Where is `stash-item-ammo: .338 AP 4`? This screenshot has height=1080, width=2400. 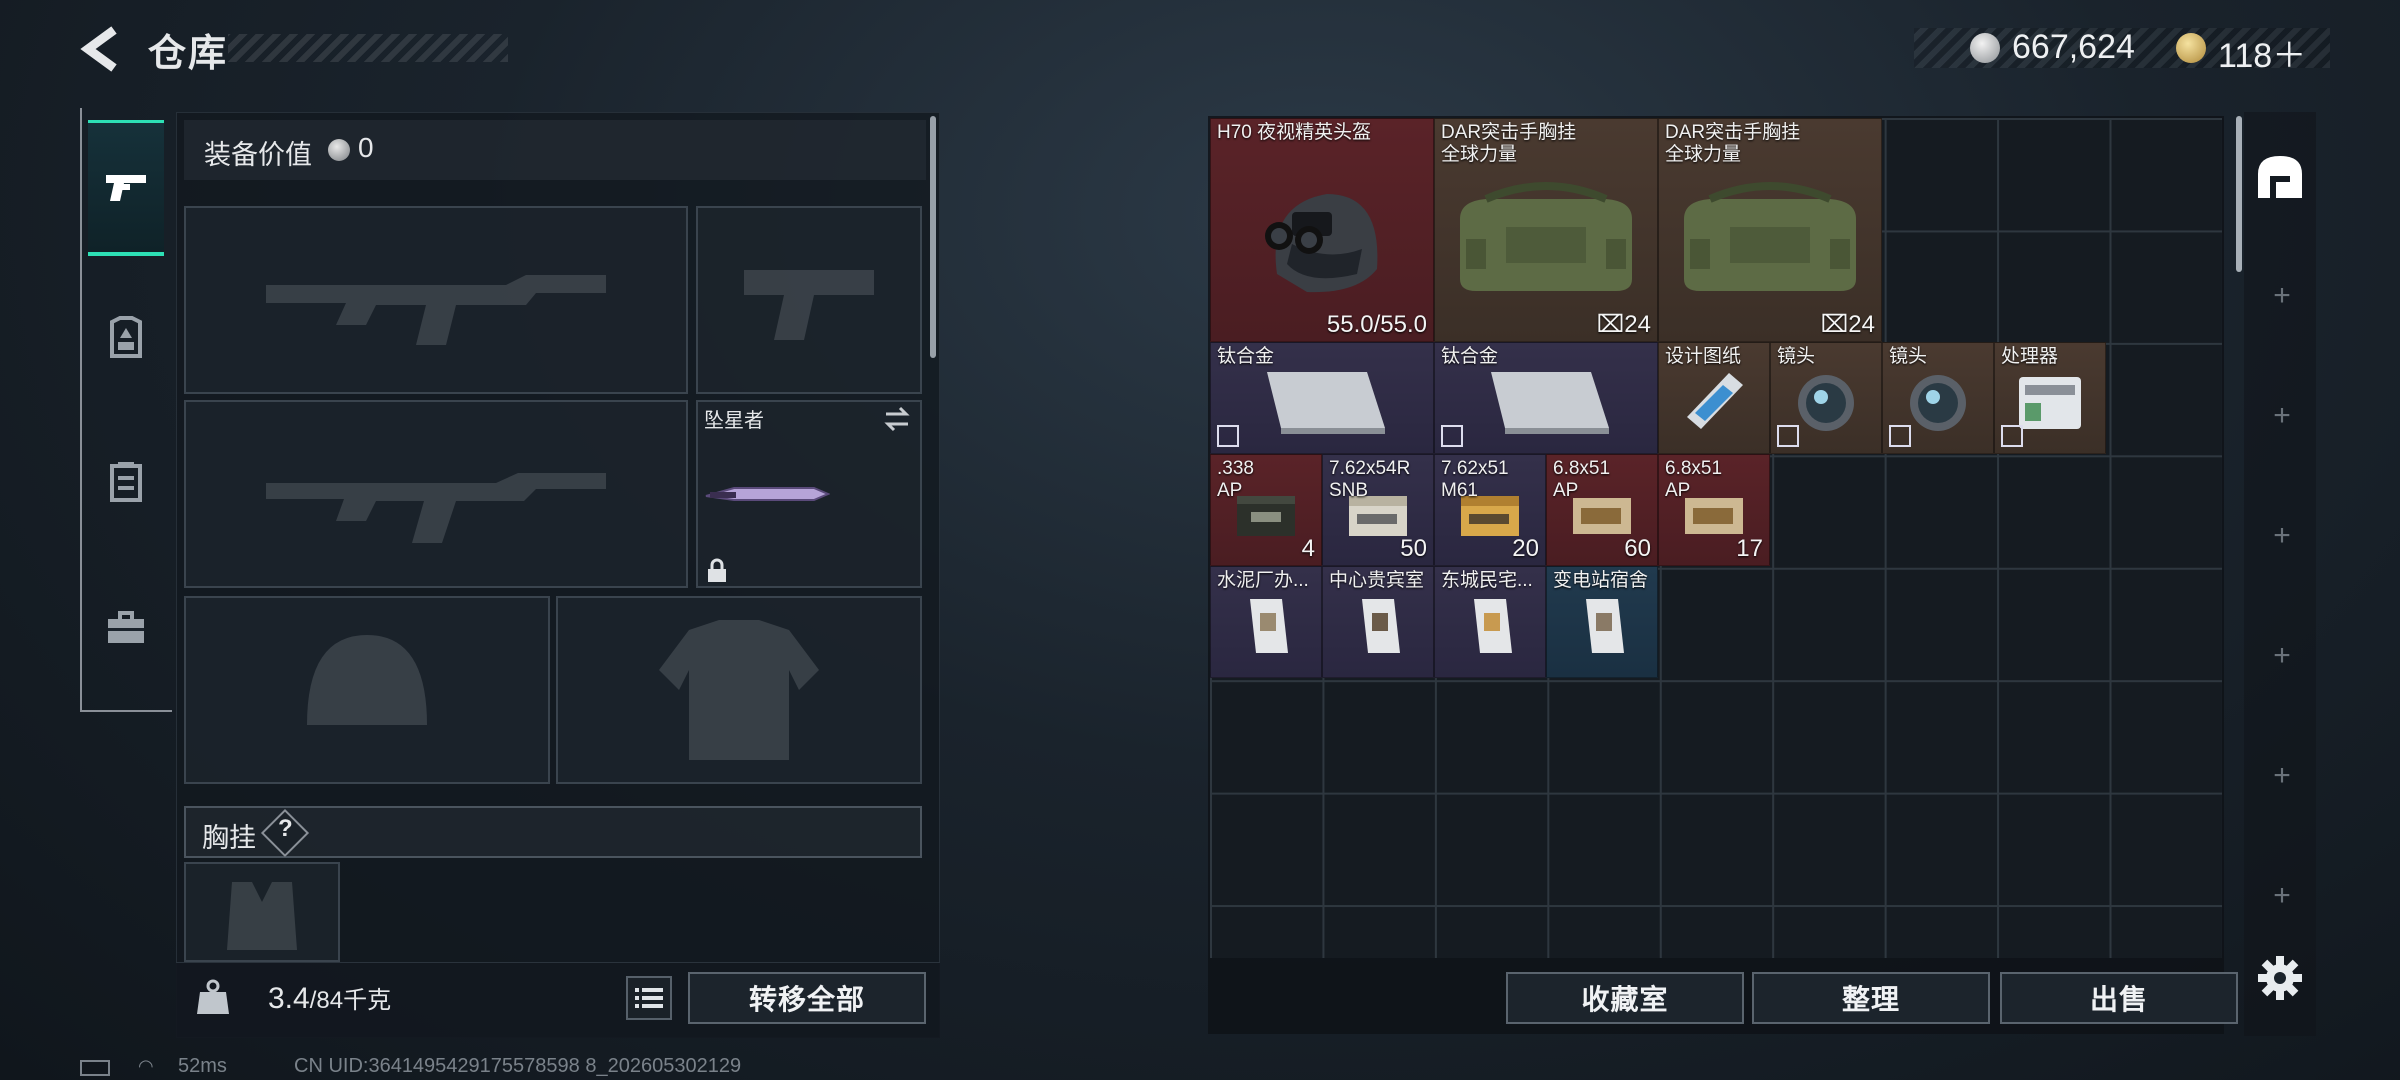 stash-item-ammo: .338 AP 4 is located at coordinates (1266, 510).